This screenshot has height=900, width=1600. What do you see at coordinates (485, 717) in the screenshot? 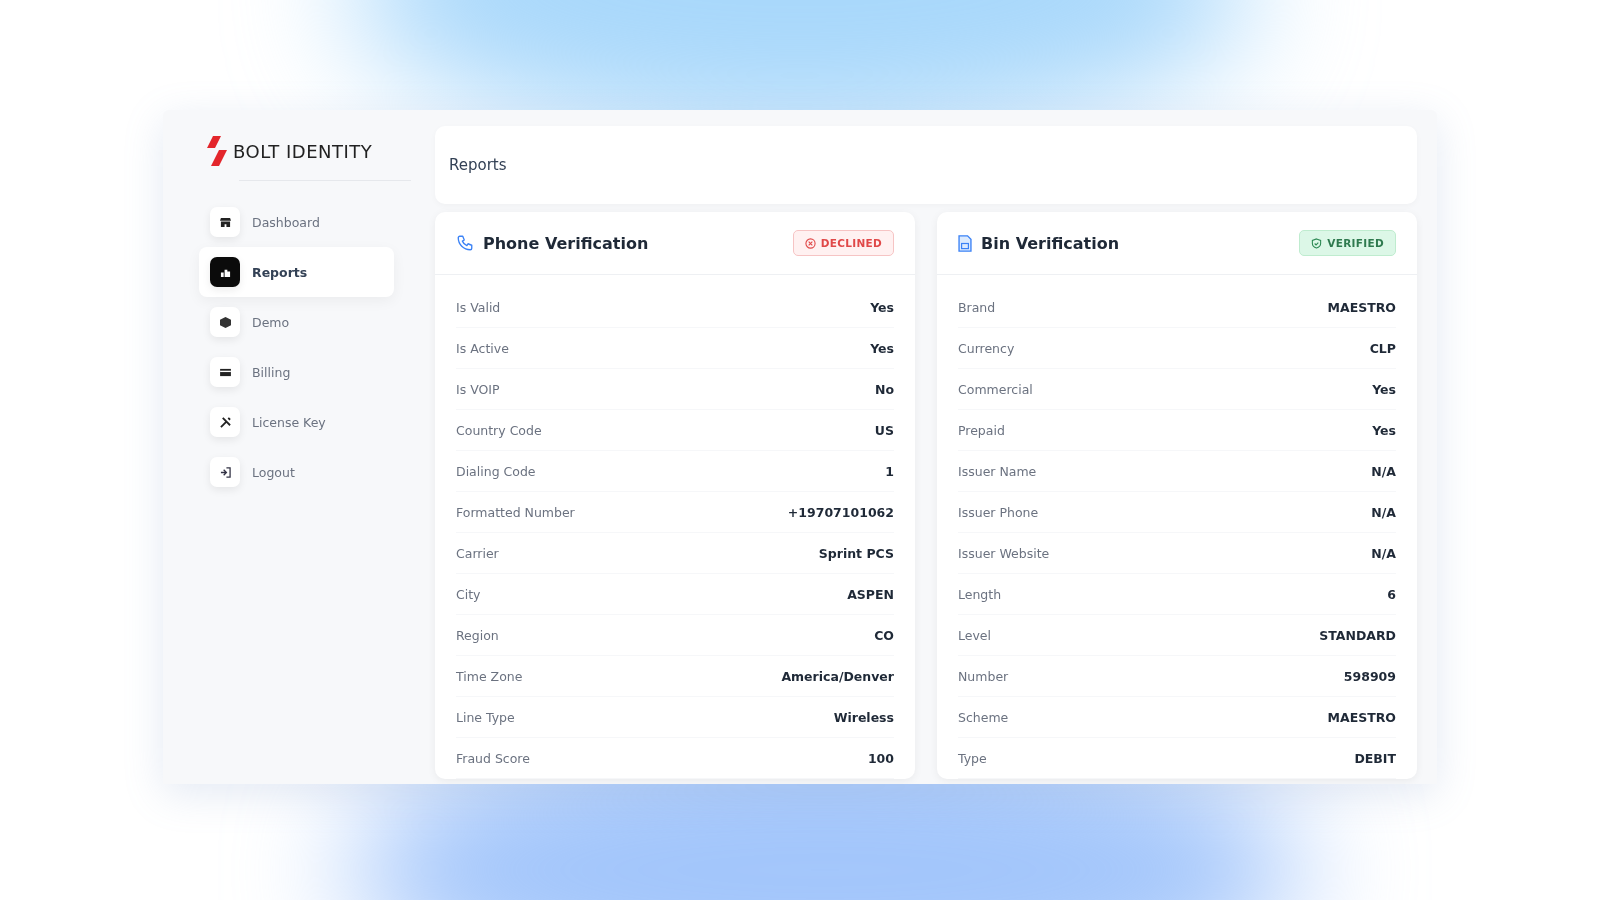
I see `field-label: Line Type` at bounding box center [485, 717].